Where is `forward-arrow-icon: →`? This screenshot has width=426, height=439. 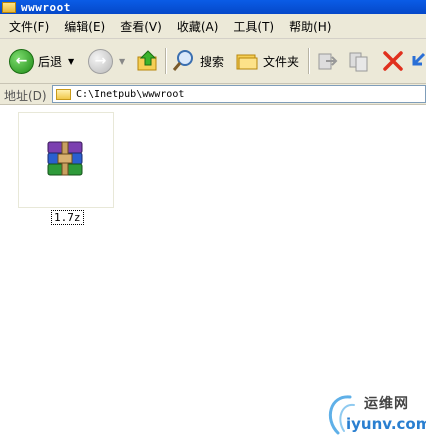
forward-arrow-icon: → is located at coordinates (100, 61).